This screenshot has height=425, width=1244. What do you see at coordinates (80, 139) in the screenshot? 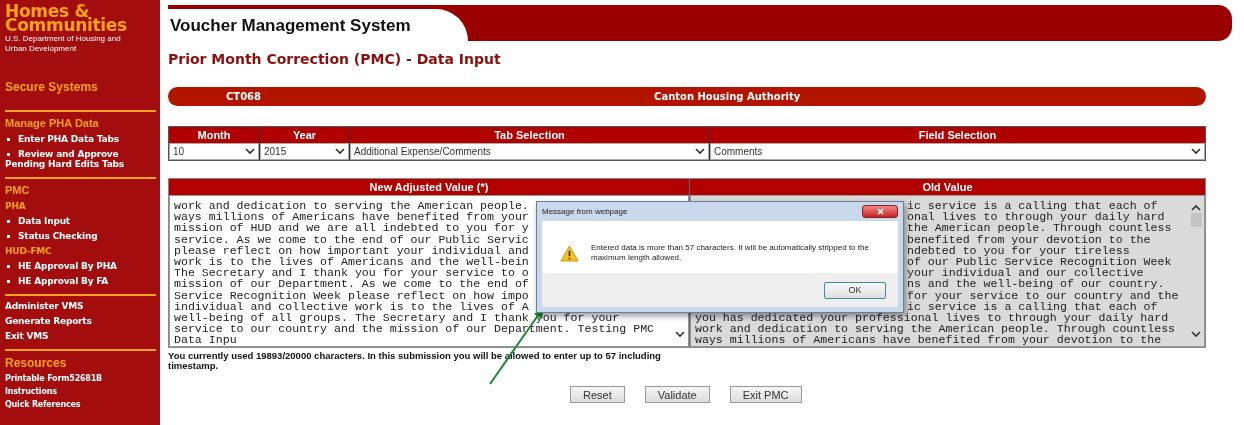
I see `nav-link: Enter PHA Data Tabs` at bounding box center [80, 139].